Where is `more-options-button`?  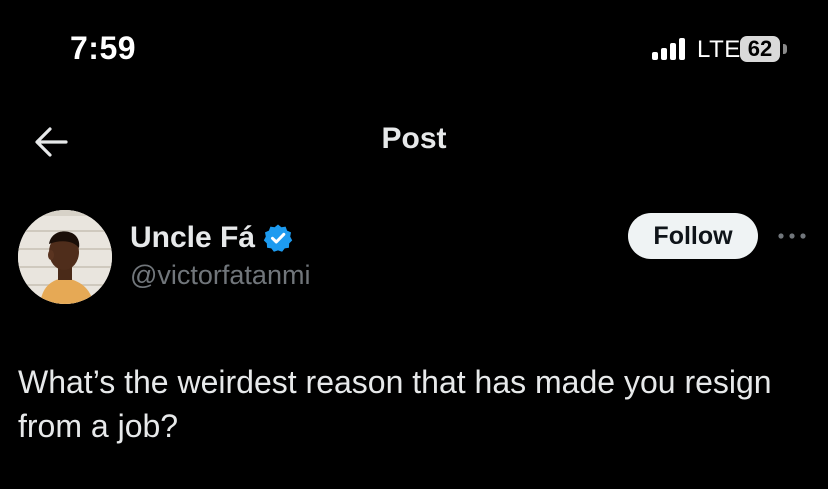 more-options-button is located at coordinates (792, 236).